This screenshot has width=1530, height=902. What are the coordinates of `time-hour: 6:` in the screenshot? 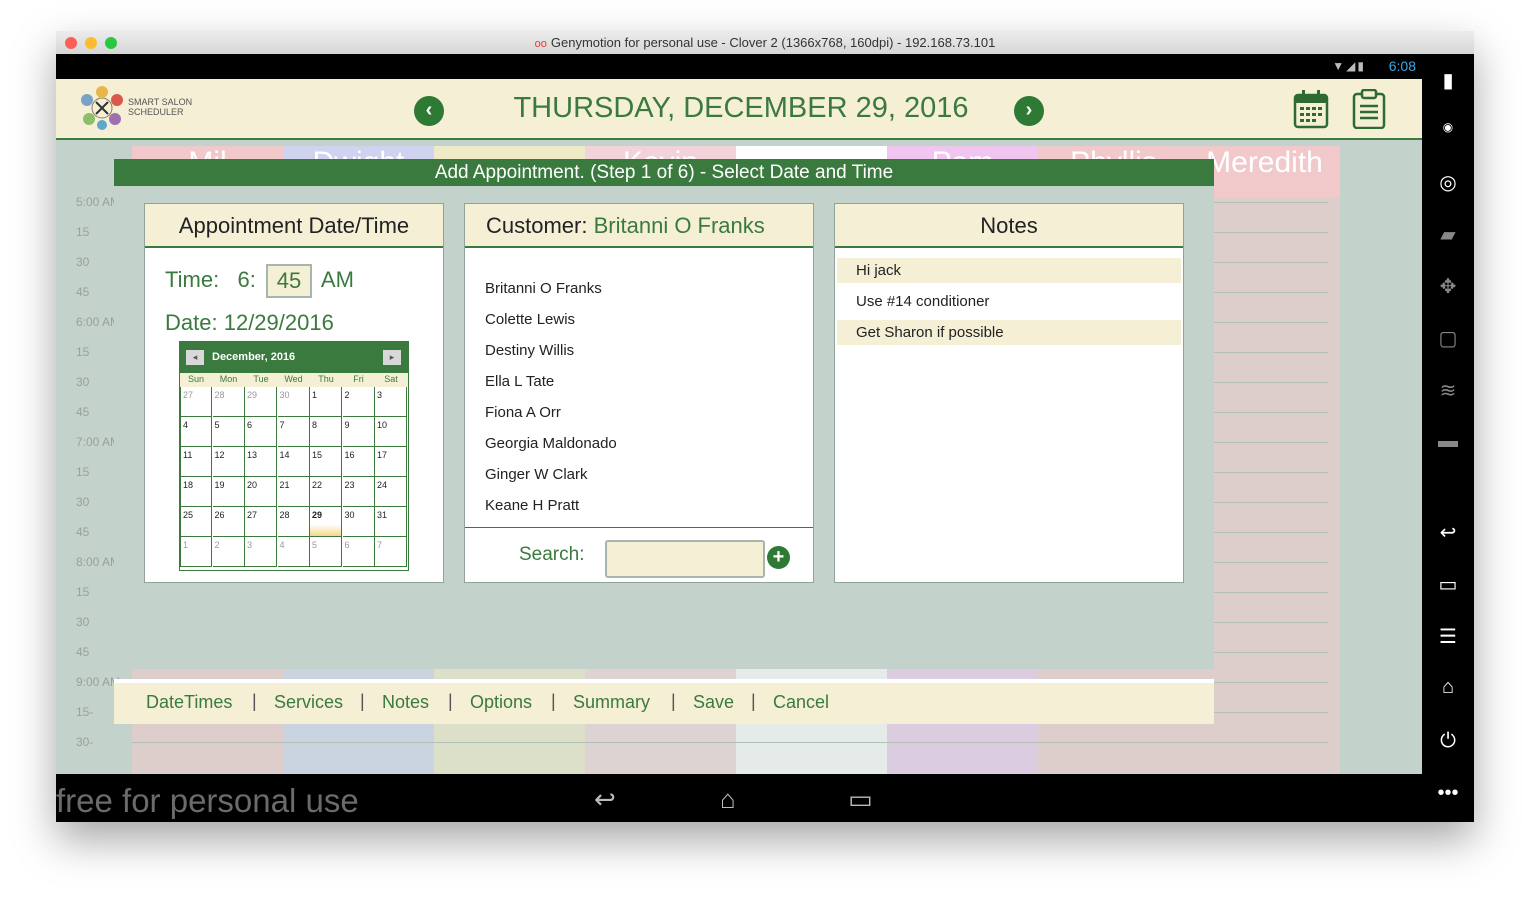 It's located at (247, 279).